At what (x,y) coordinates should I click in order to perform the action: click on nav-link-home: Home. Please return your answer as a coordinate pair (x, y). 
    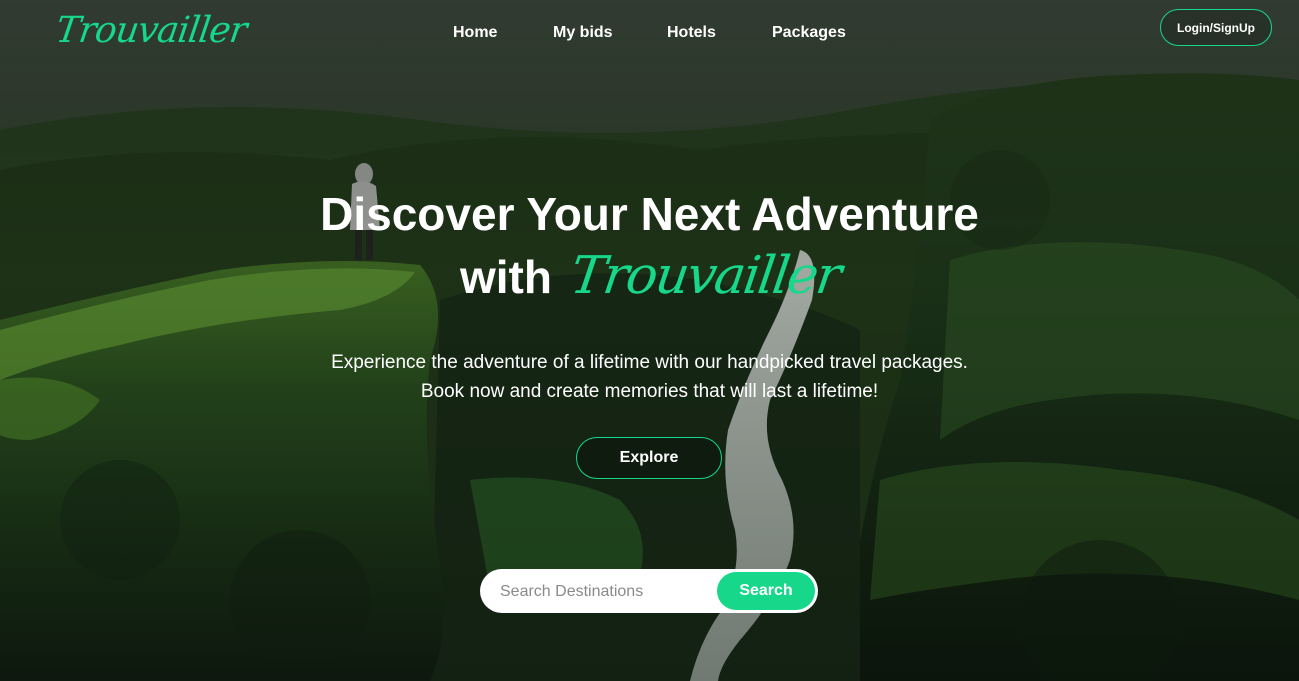
    Looking at the image, I should click on (475, 33).